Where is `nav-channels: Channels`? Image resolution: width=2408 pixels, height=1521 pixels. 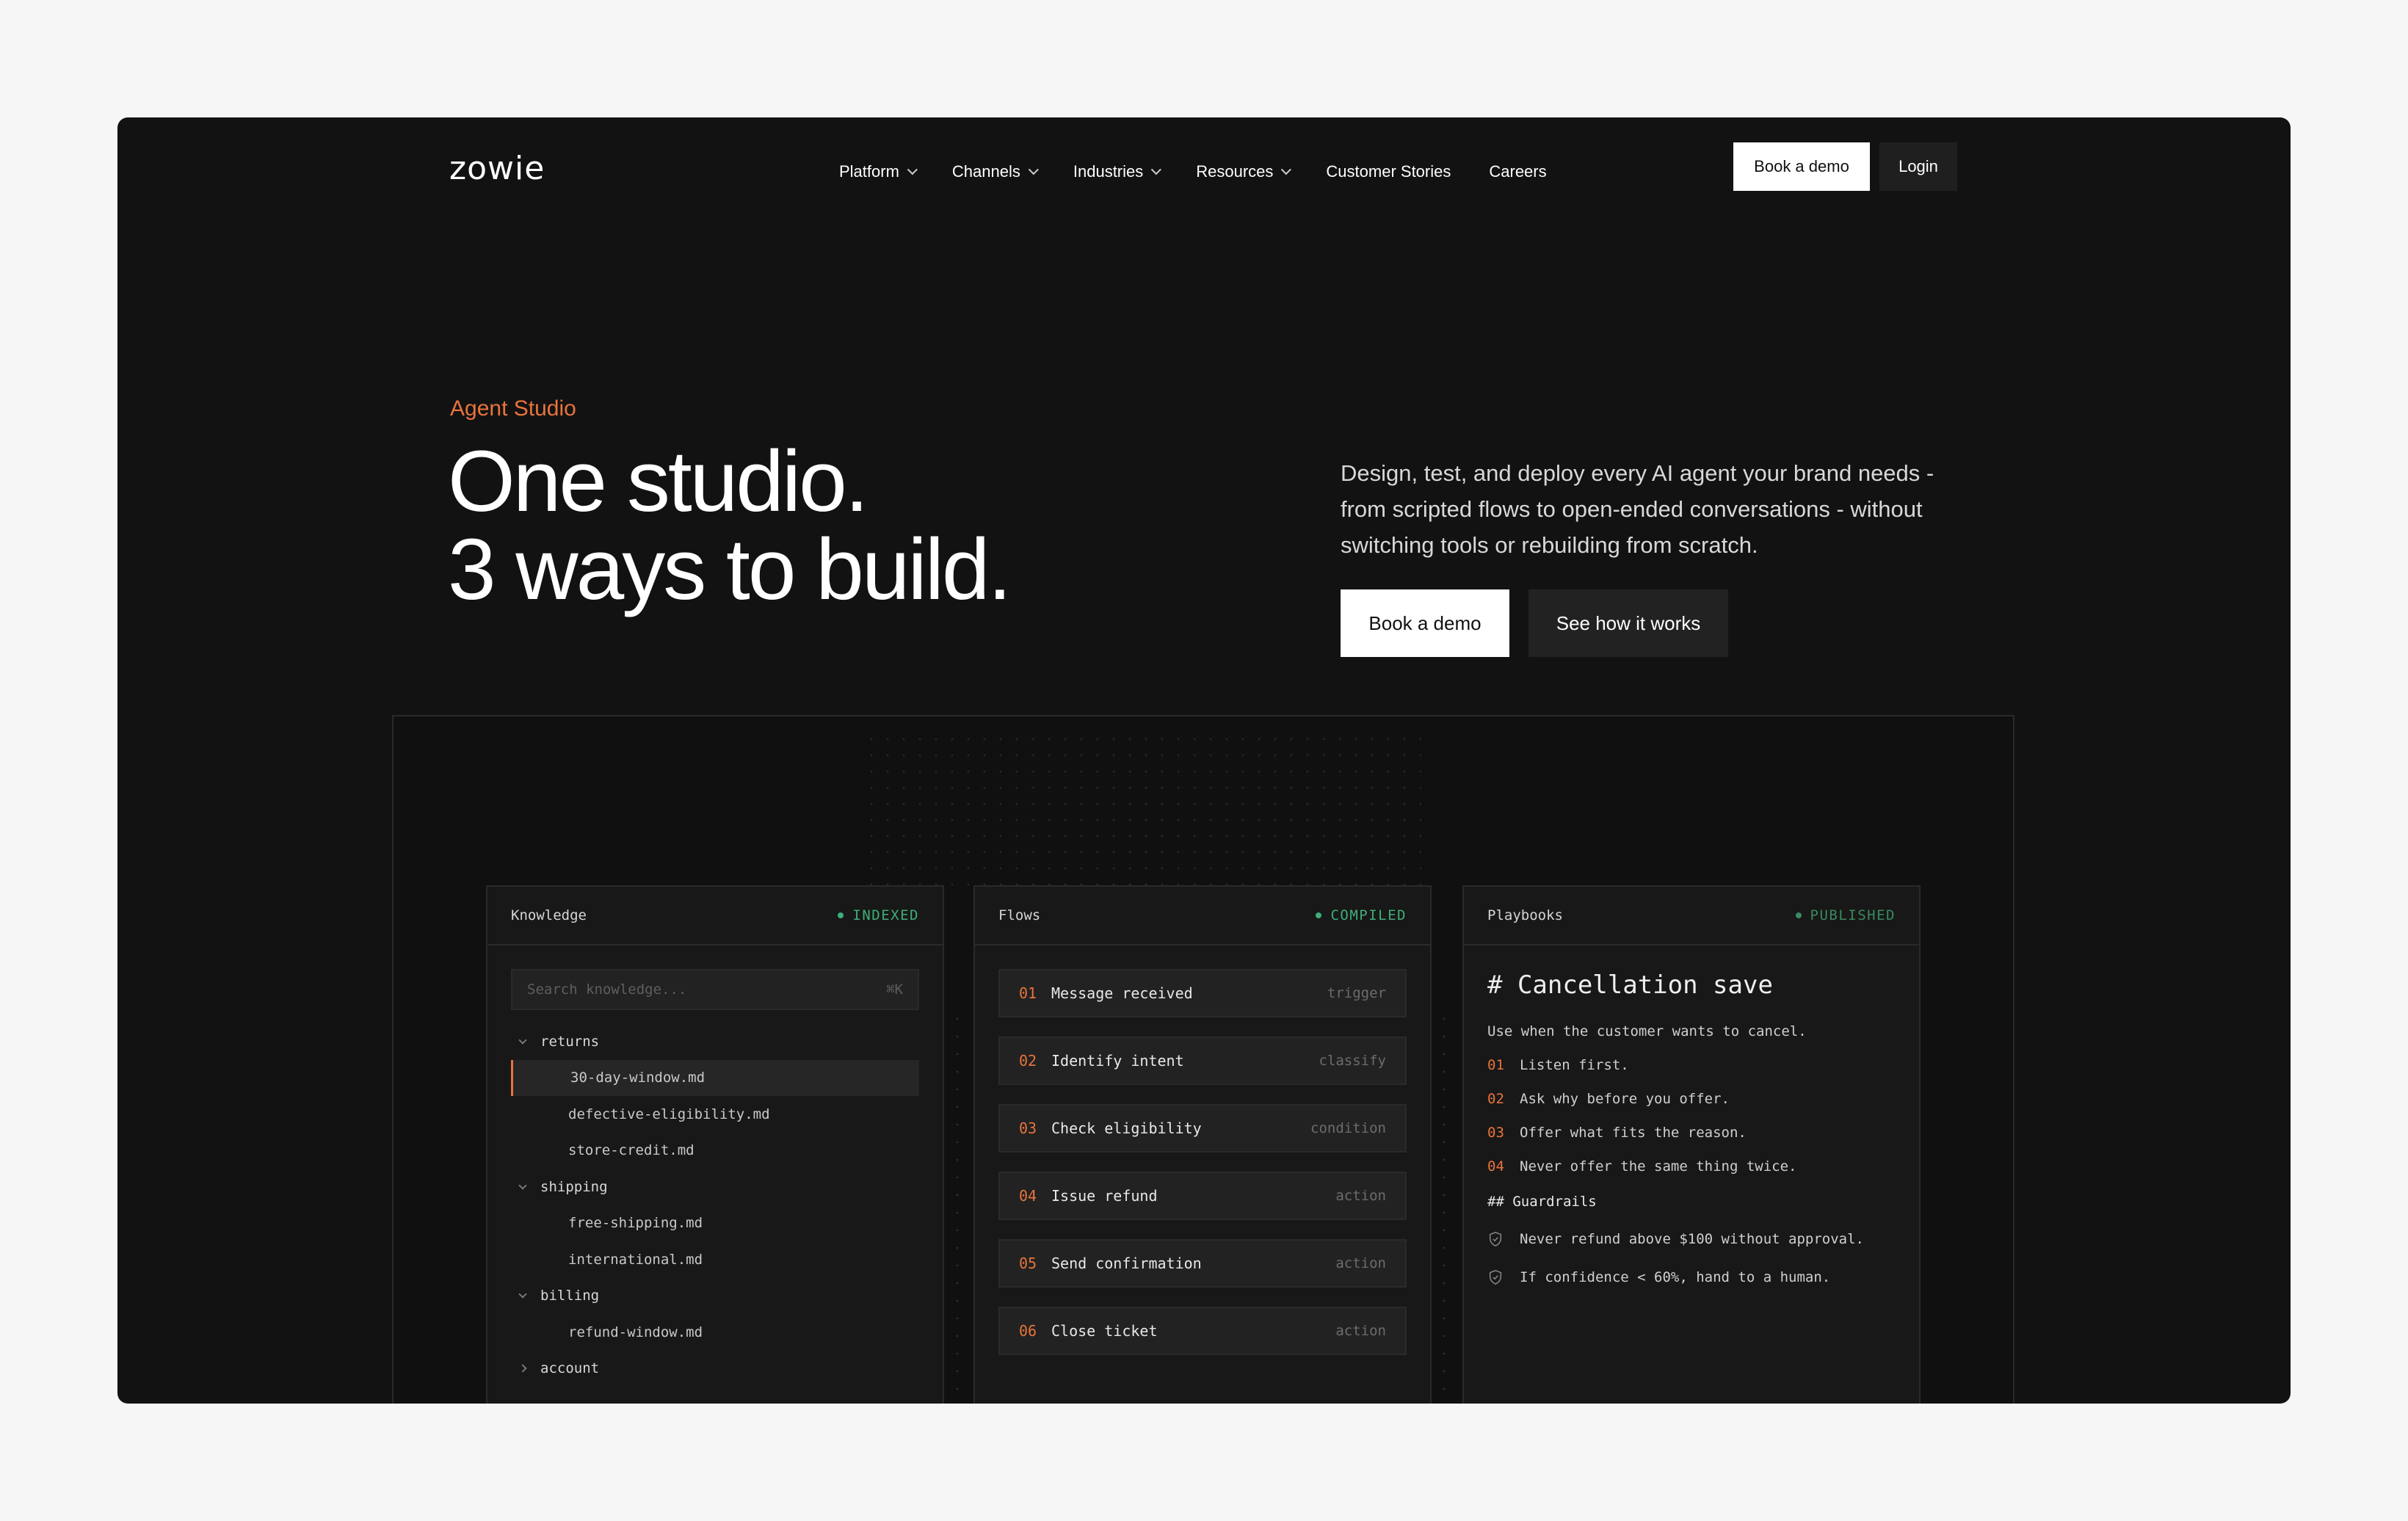 nav-channels: Channels is located at coordinates (995, 171).